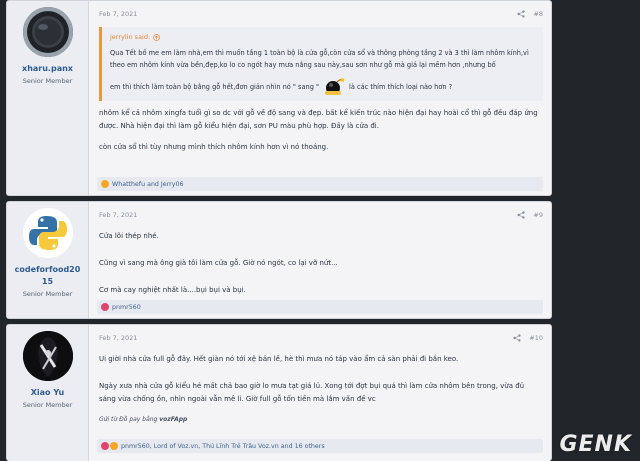 The height and width of the screenshot is (461, 640). I want to click on username-line: 15, so click(47, 281).